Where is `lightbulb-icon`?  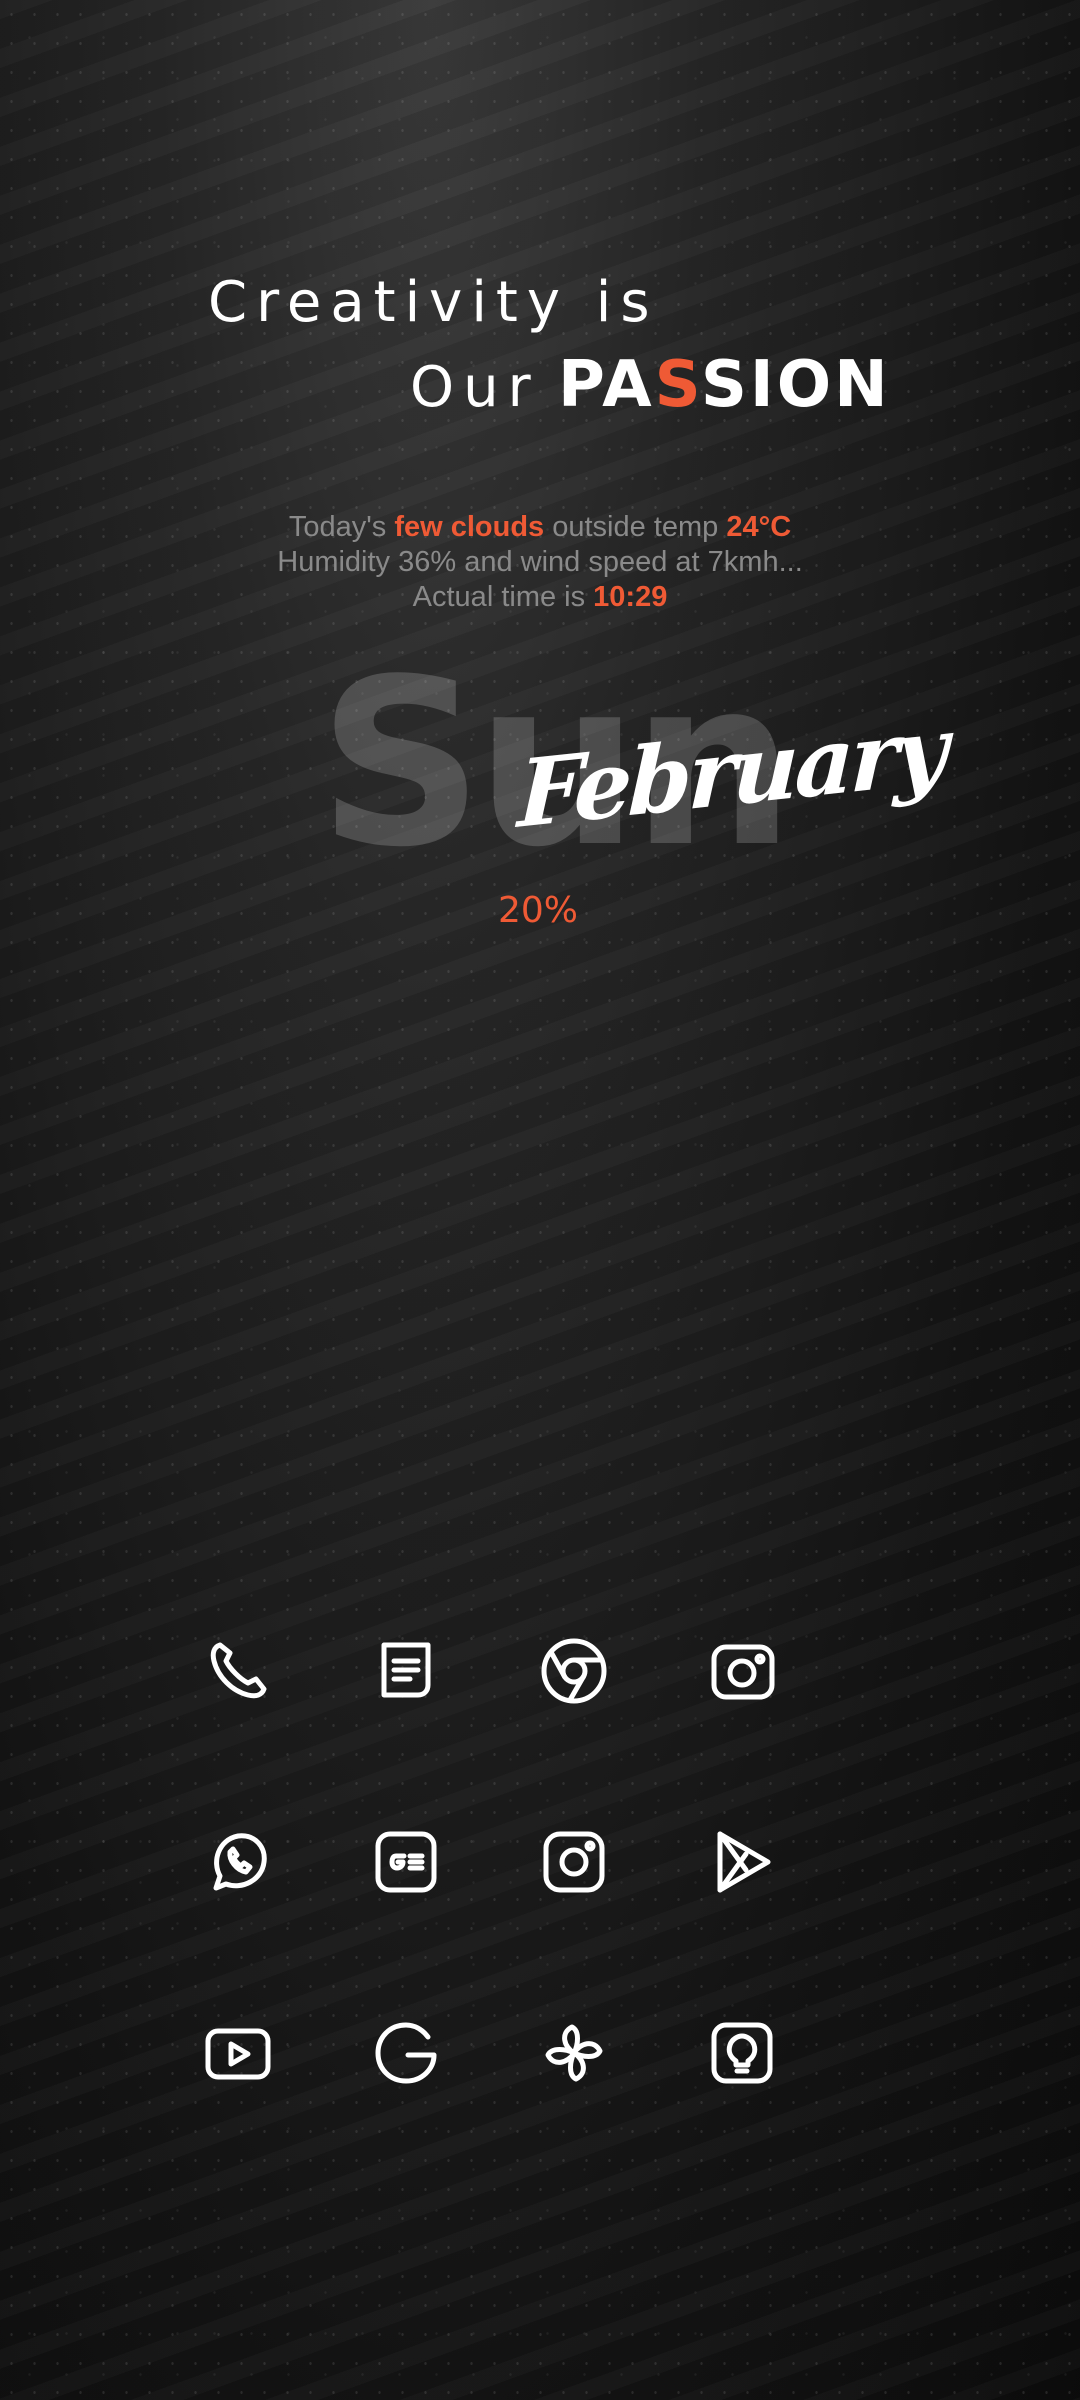 lightbulb-icon is located at coordinates (742, 2053).